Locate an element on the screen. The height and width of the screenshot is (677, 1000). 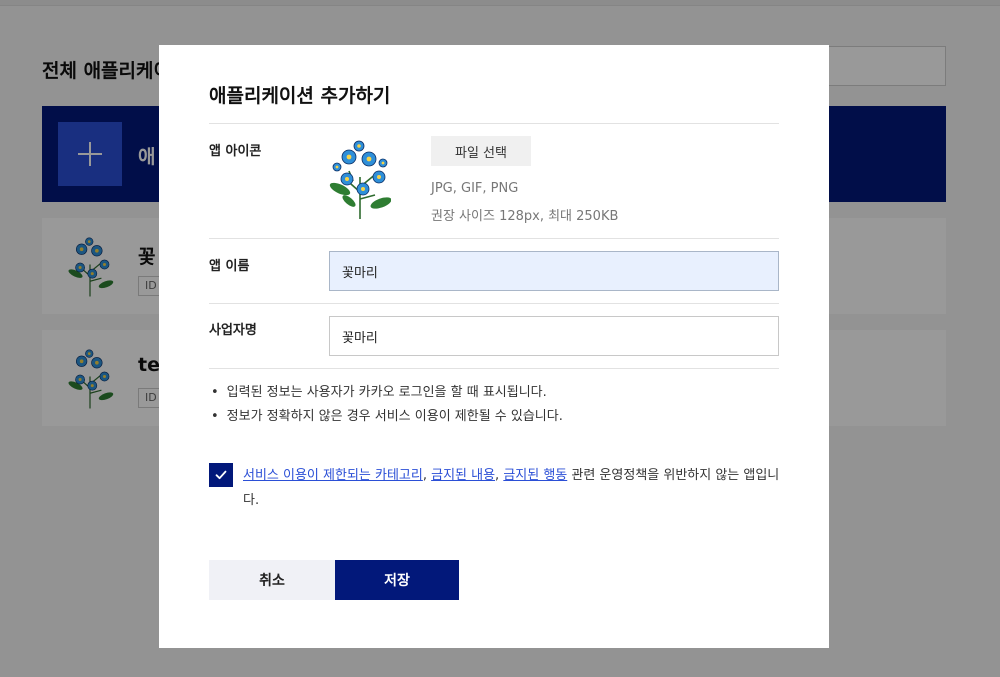
modal-title: 애플리케이션 추가하기 is located at coordinates (300, 96).